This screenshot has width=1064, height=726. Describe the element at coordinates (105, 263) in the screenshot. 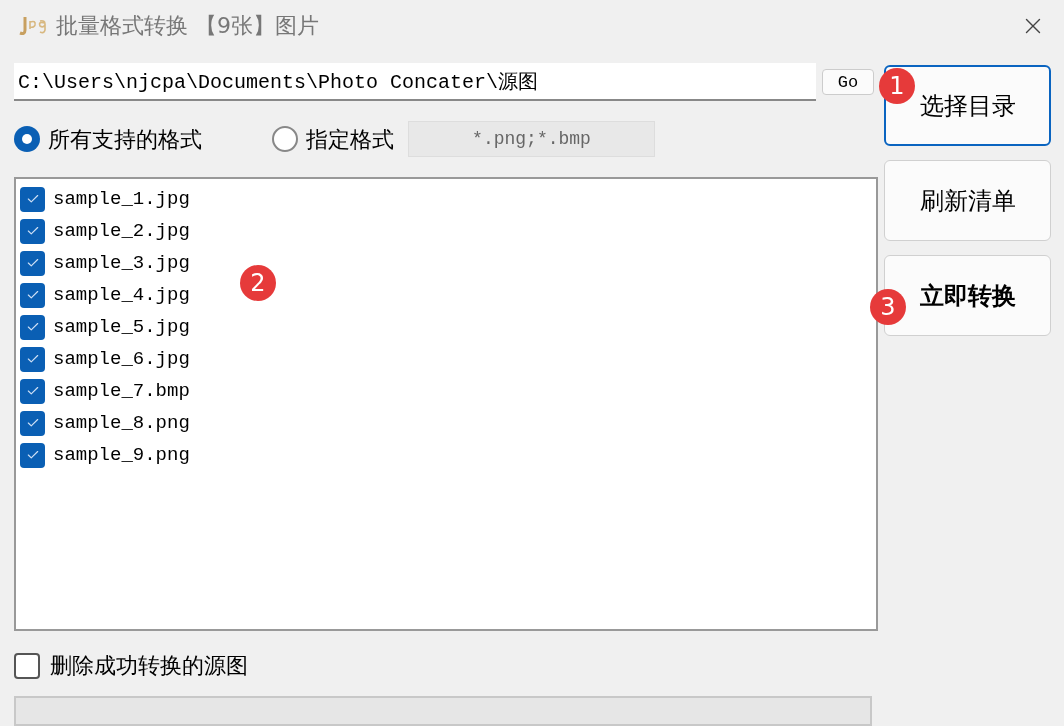

I see `file-item: sample_3.jpg` at that location.